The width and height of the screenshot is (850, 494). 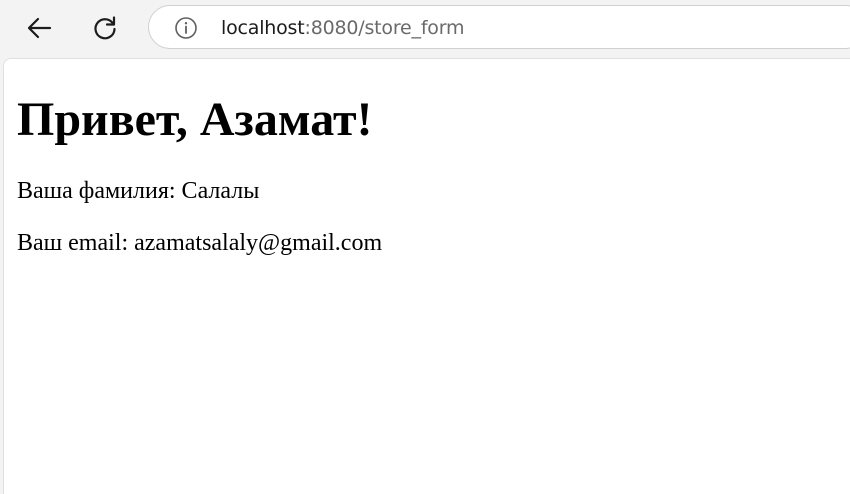 I want to click on url-host: localhost, so click(x=263, y=28).